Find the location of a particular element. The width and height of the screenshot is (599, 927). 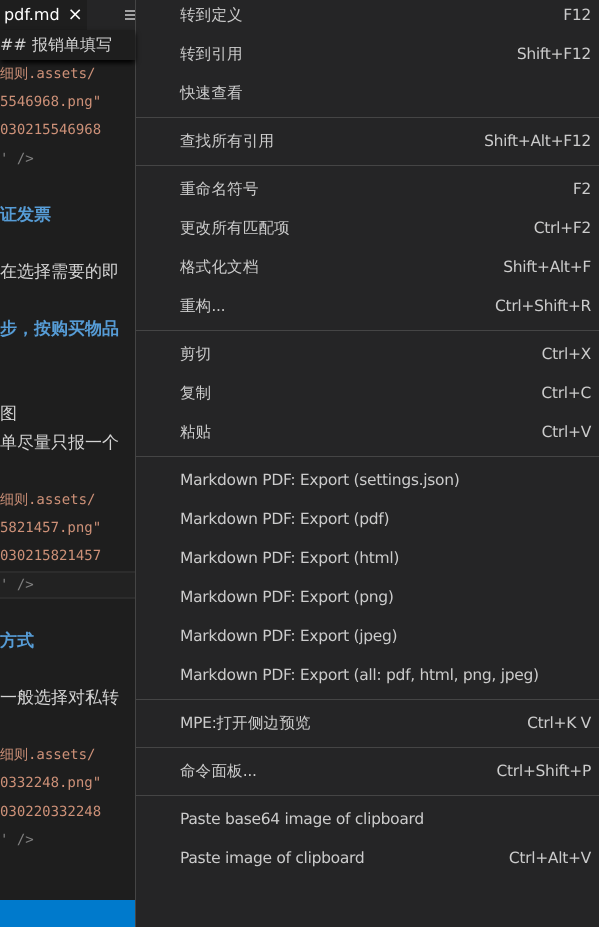

code-text: 0332248.png" is located at coordinates (51, 784).